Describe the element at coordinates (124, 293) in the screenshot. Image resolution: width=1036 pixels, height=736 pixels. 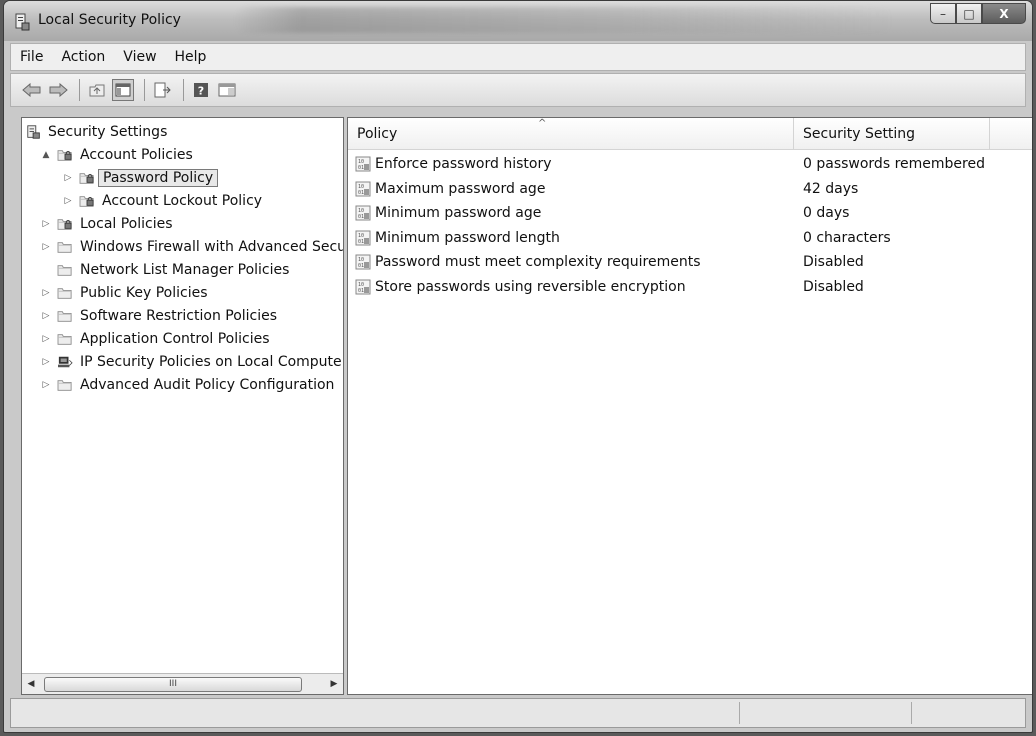
I see `tree-item-public-key-policies: ▷ Public Key Policies` at that location.